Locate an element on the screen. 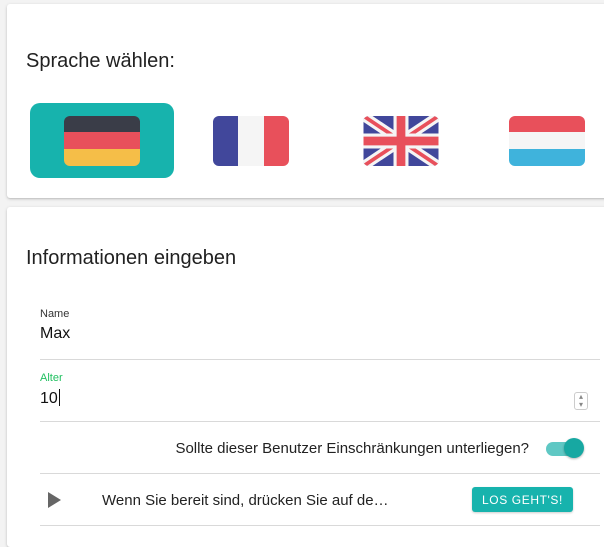 The image size is (604, 547). language-option-french is located at coordinates (251, 140).